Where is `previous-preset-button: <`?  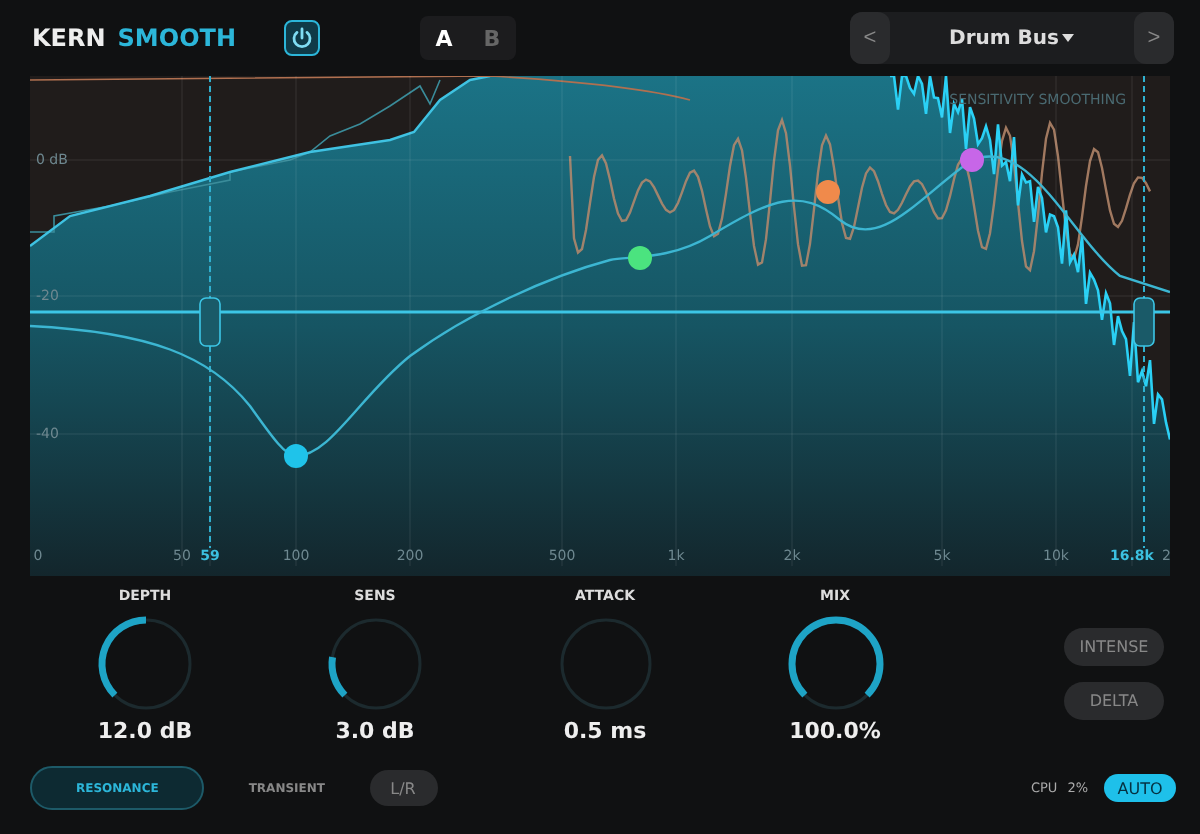 previous-preset-button: < is located at coordinates (870, 38).